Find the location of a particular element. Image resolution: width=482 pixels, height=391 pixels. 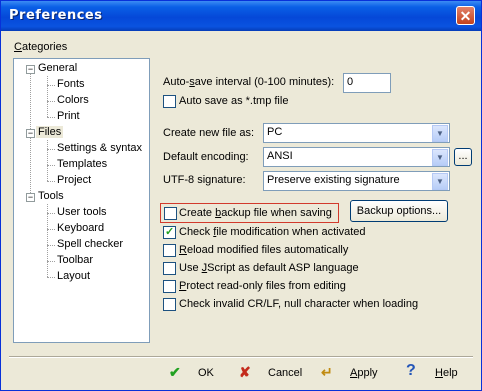

tree-item-user-tools: User tools is located at coordinates (82, 212).